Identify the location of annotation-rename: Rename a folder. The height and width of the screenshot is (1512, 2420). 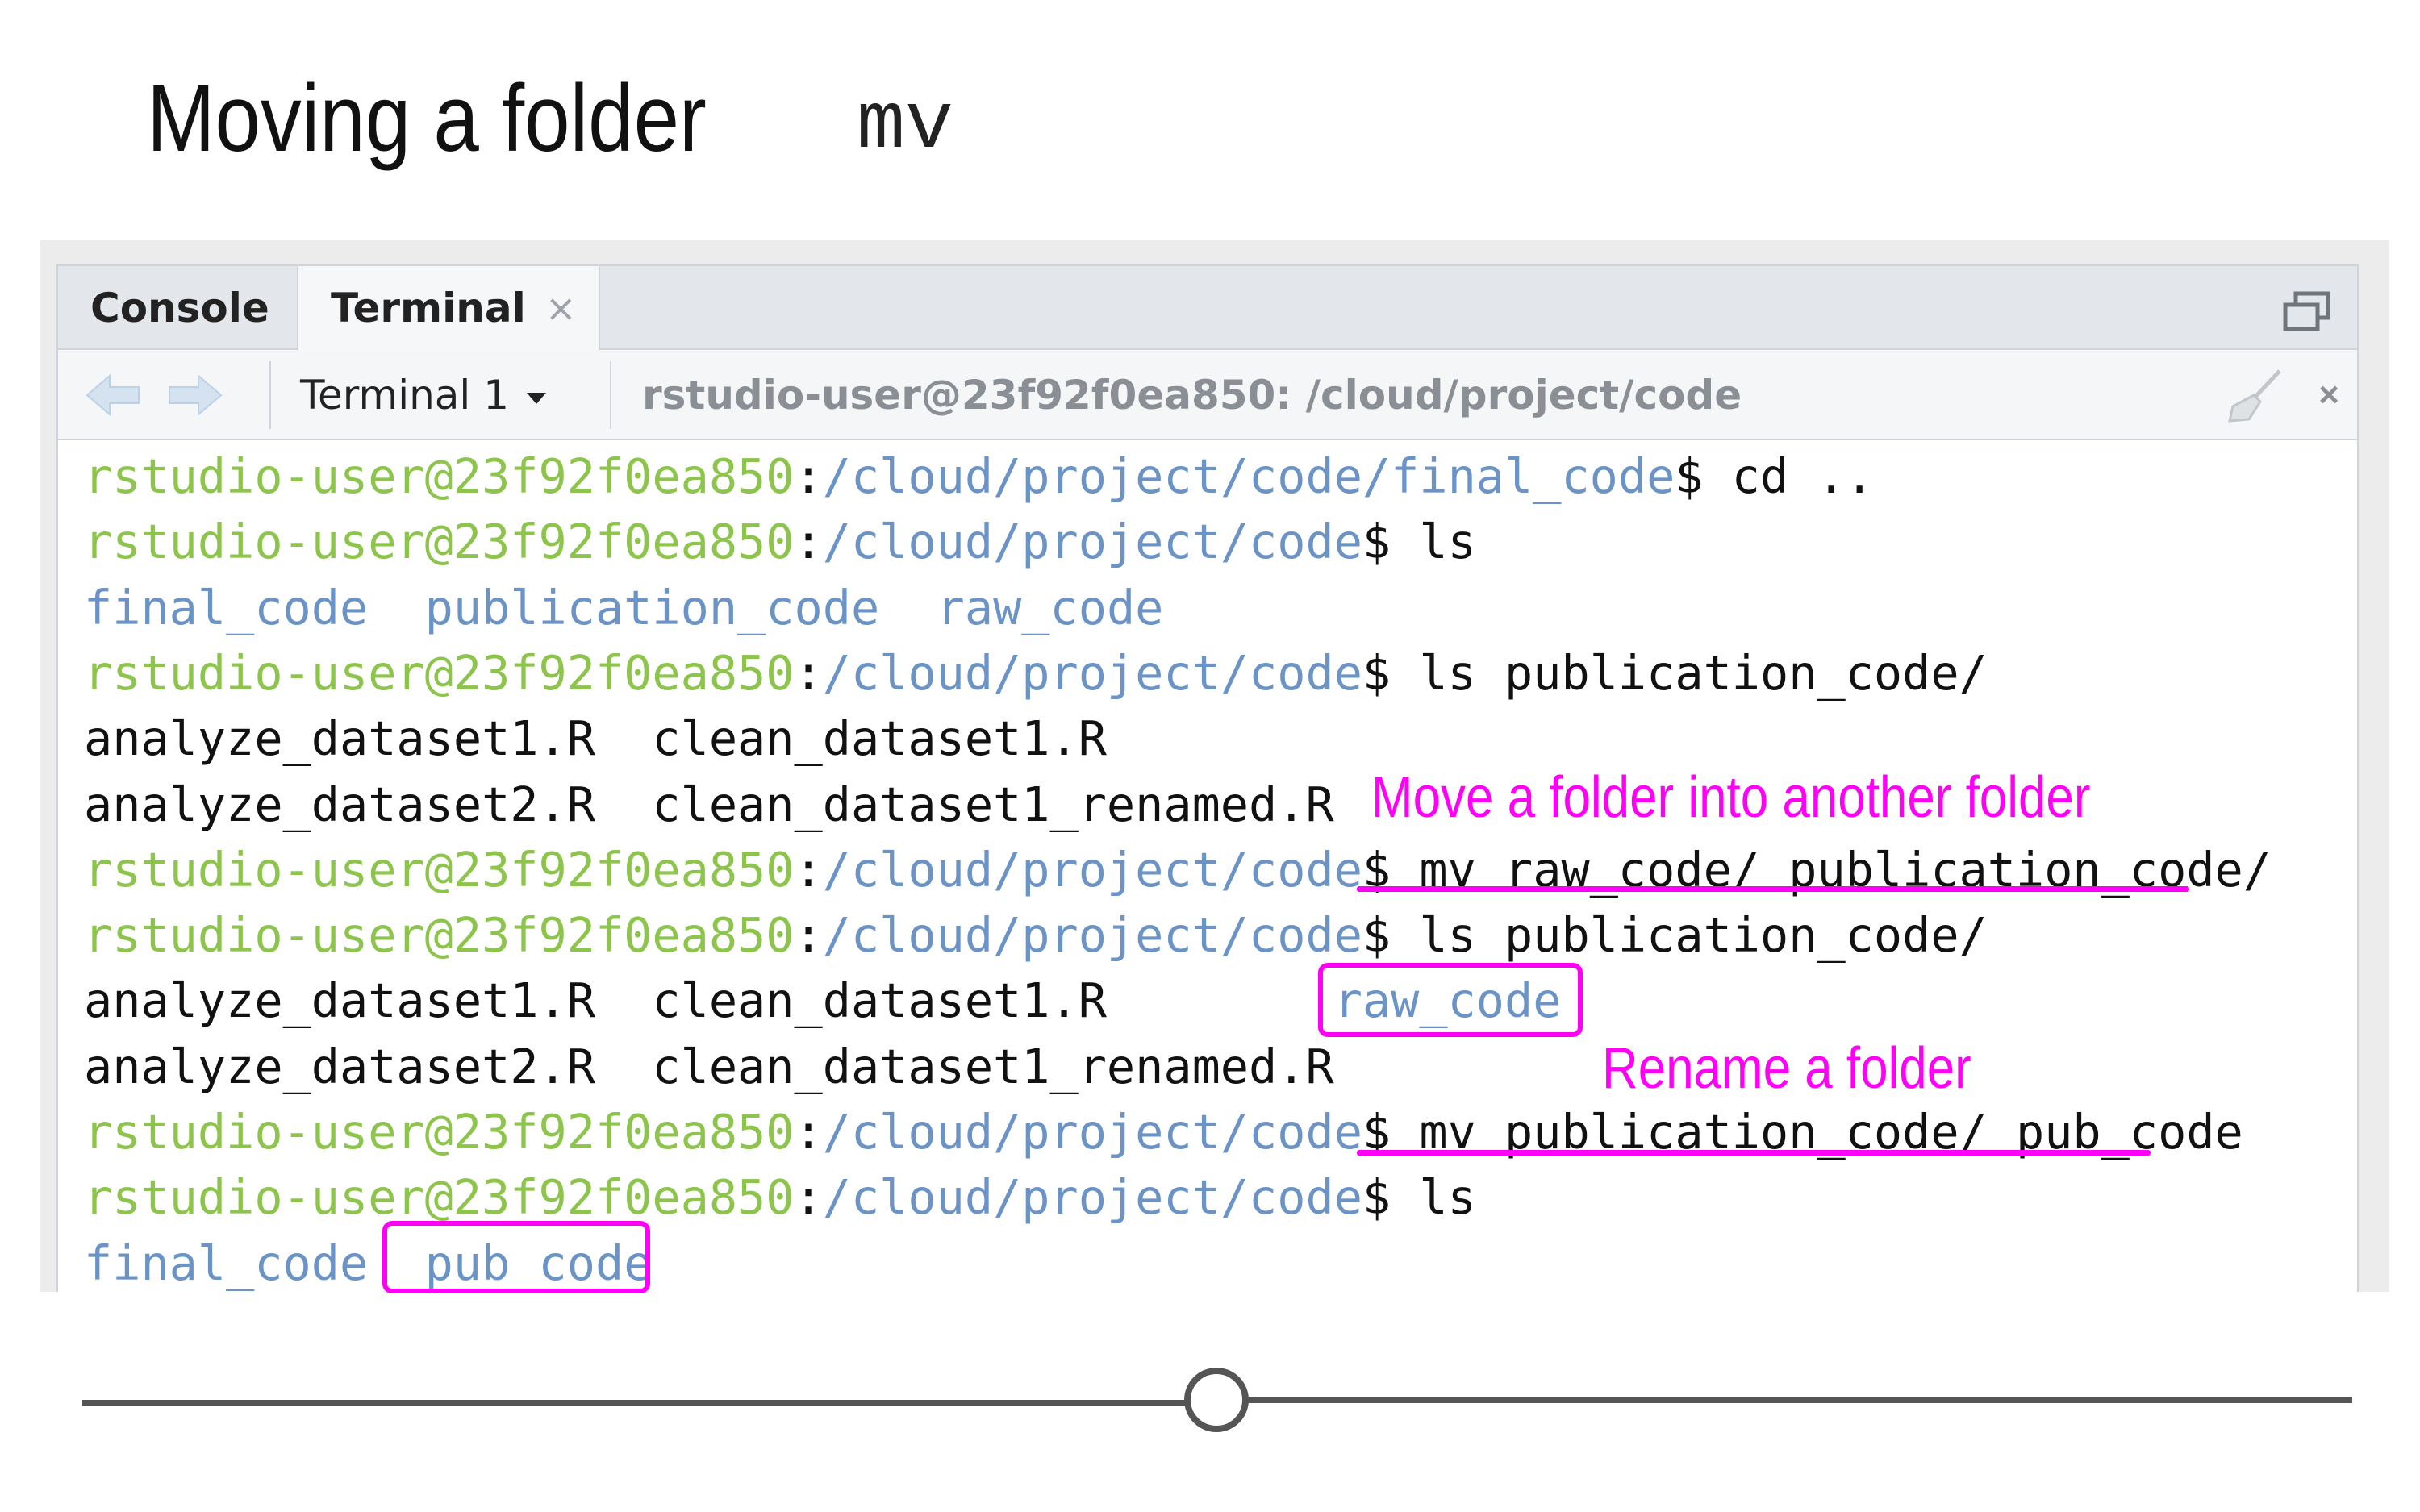
(1786, 1068).